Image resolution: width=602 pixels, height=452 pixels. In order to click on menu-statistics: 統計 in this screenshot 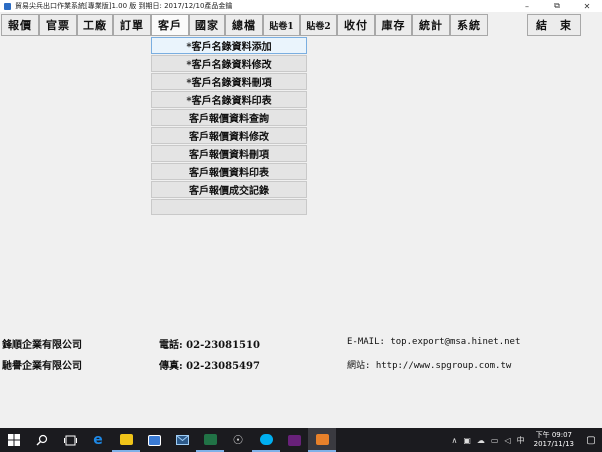, I will do `click(431, 25)`.